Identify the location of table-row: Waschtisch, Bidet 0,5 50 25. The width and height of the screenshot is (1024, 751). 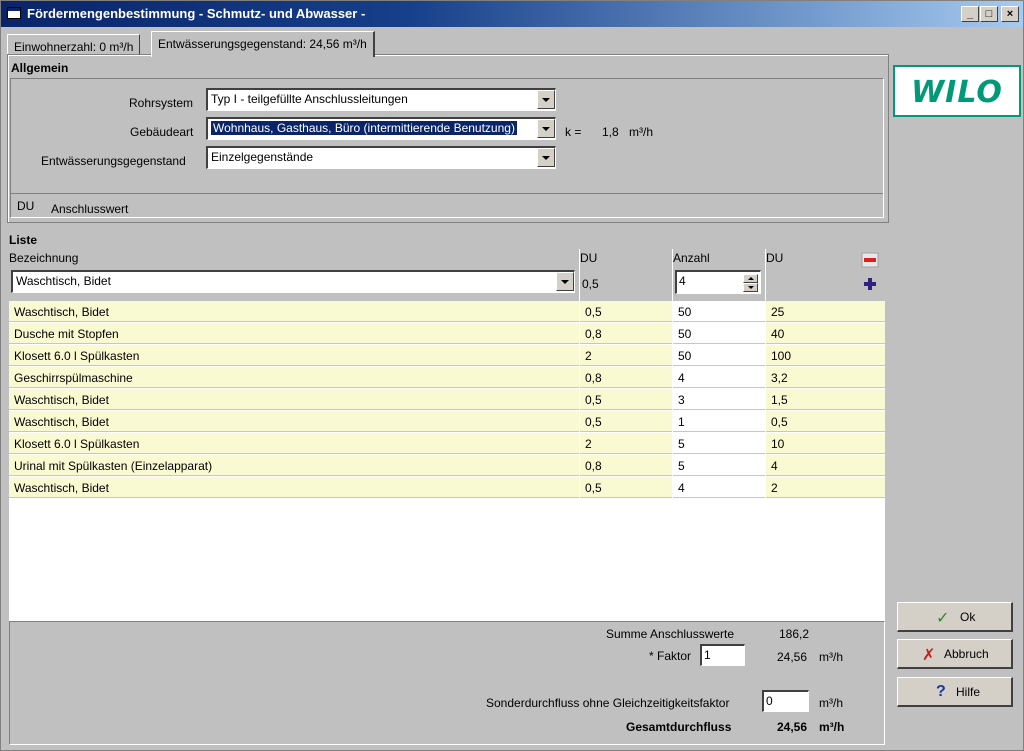
(447, 312).